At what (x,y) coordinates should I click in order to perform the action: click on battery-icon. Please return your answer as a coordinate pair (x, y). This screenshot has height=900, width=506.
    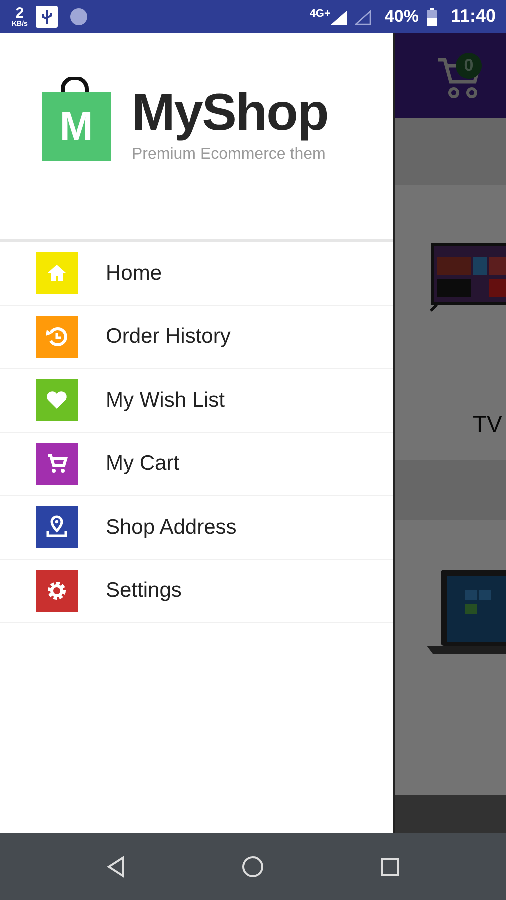
    Looking at the image, I should click on (431, 17).